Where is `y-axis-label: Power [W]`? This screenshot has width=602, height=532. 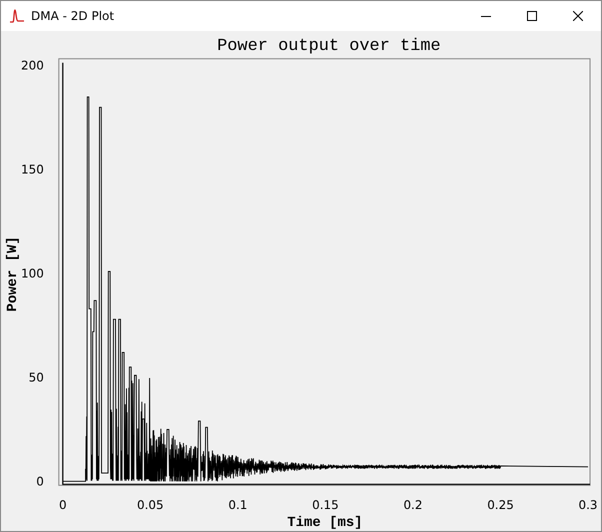 y-axis-label: Power [W] is located at coordinates (12, 274).